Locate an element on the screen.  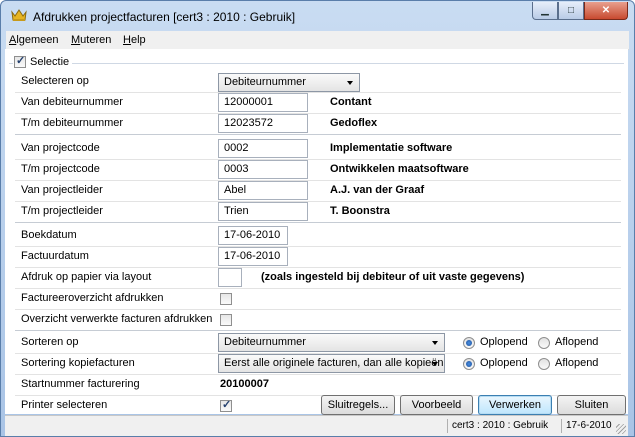
factureeroverzicht-label: Factureeroverzicht afdrukken is located at coordinates (92, 298).